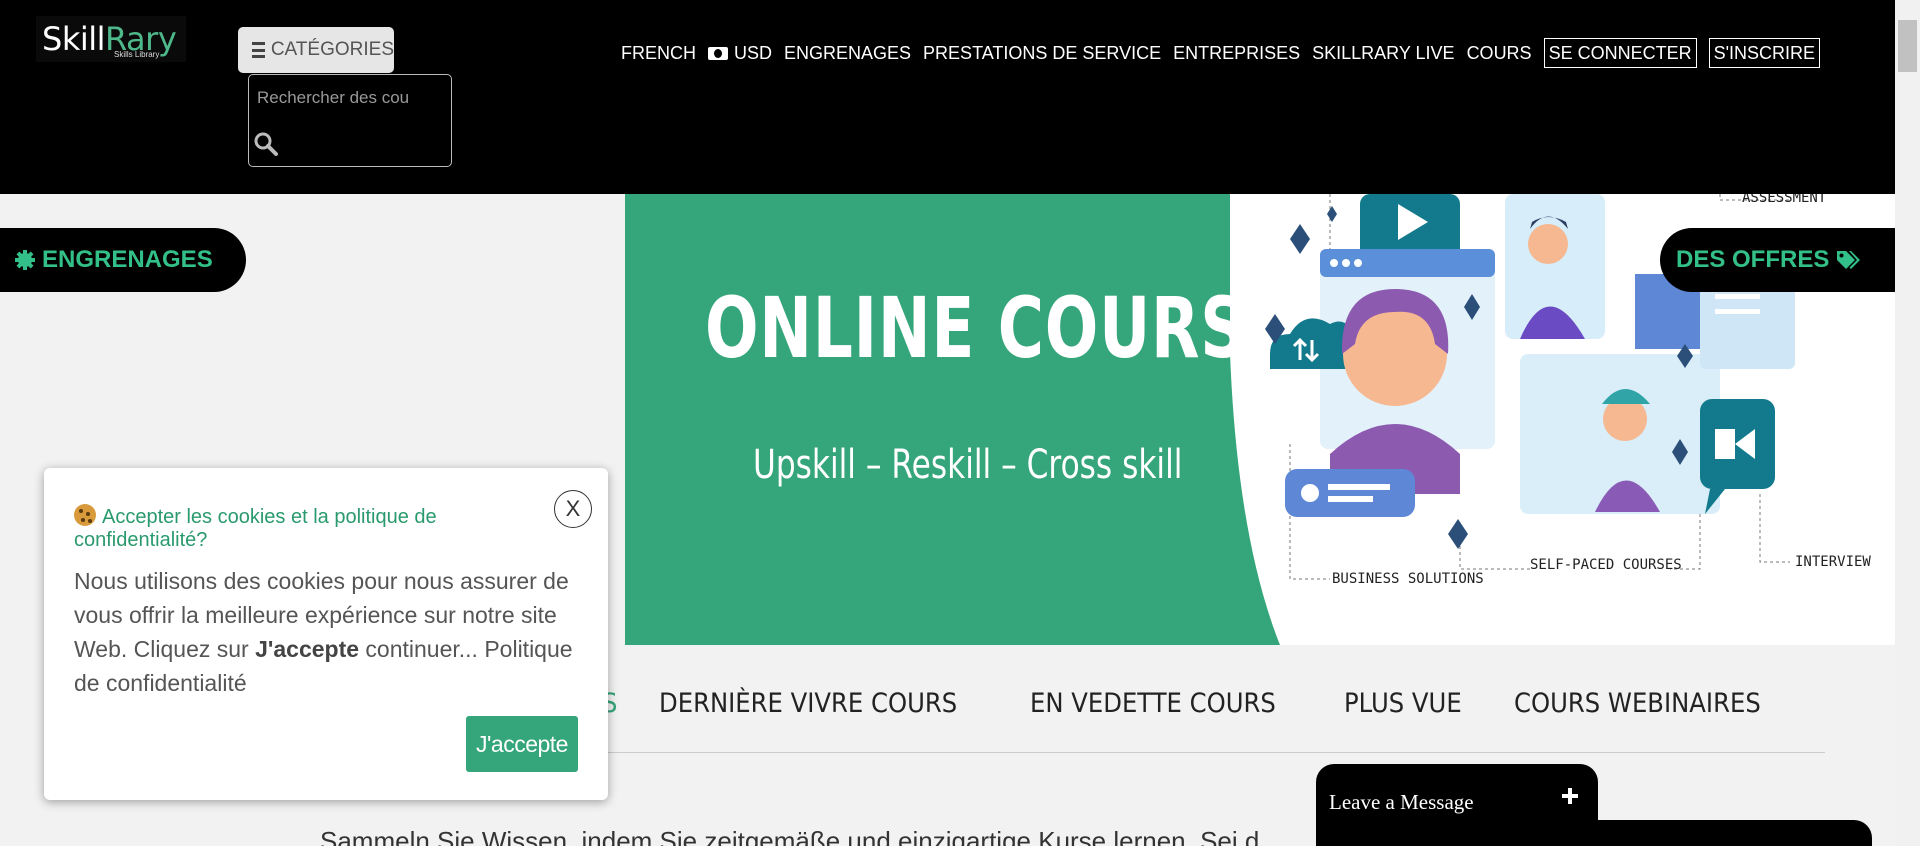 This screenshot has width=1920, height=846. What do you see at coordinates (350, 120) in the screenshot?
I see `search-box` at bounding box center [350, 120].